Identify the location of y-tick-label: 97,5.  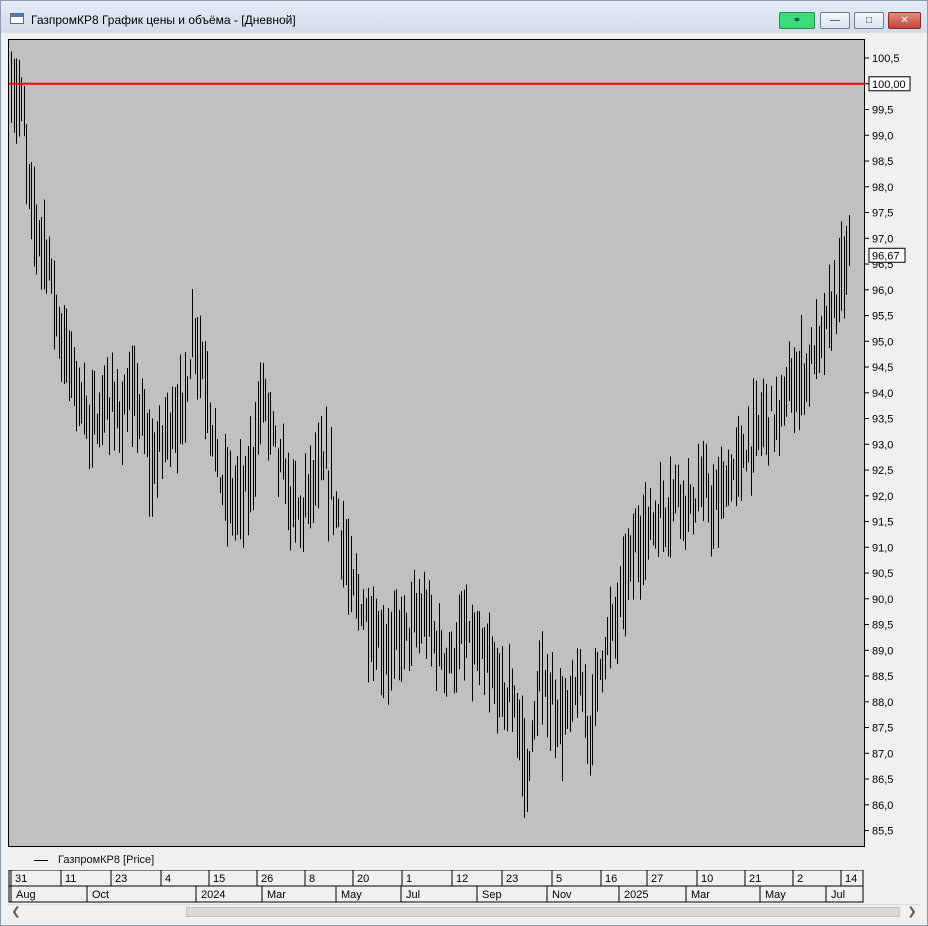
(882, 214).